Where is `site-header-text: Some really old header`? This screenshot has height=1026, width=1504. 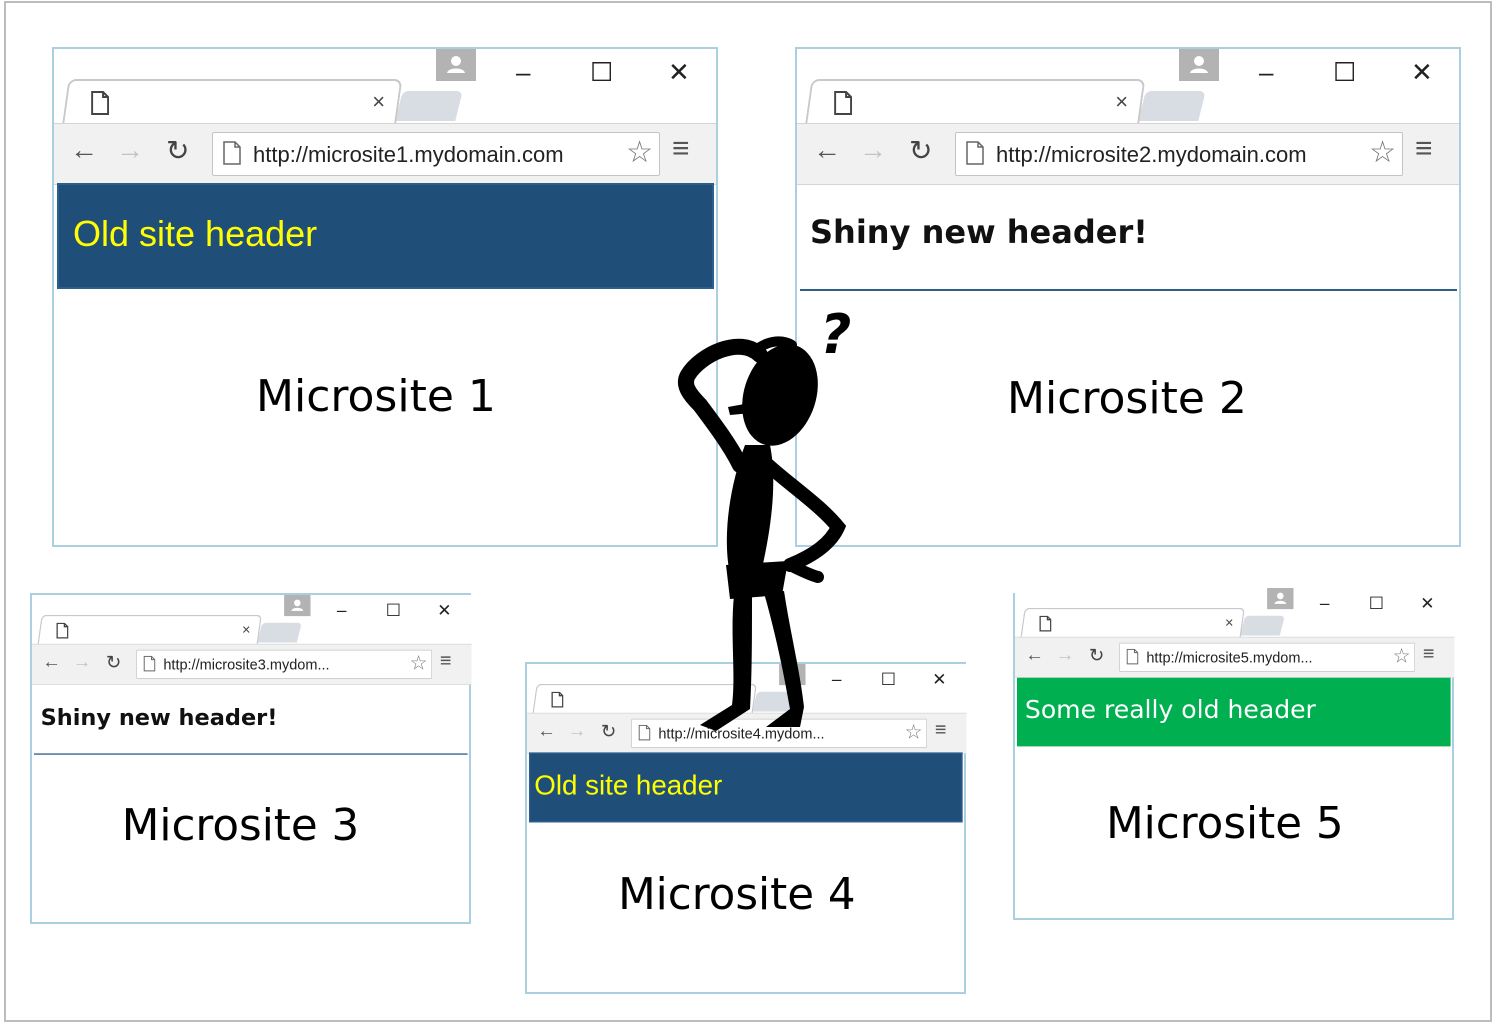
site-header-text: Some really old header is located at coordinates (1170, 709).